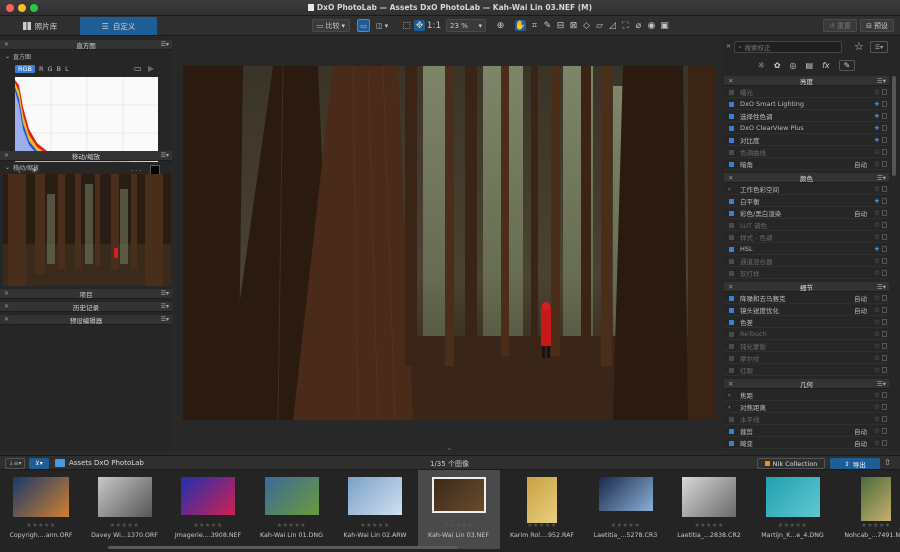 The image size is (900, 552). What do you see at coordinates (39, 463) in the screenshot?
I see `filter-button: ⊻▾` at bounding box center [39, 463].